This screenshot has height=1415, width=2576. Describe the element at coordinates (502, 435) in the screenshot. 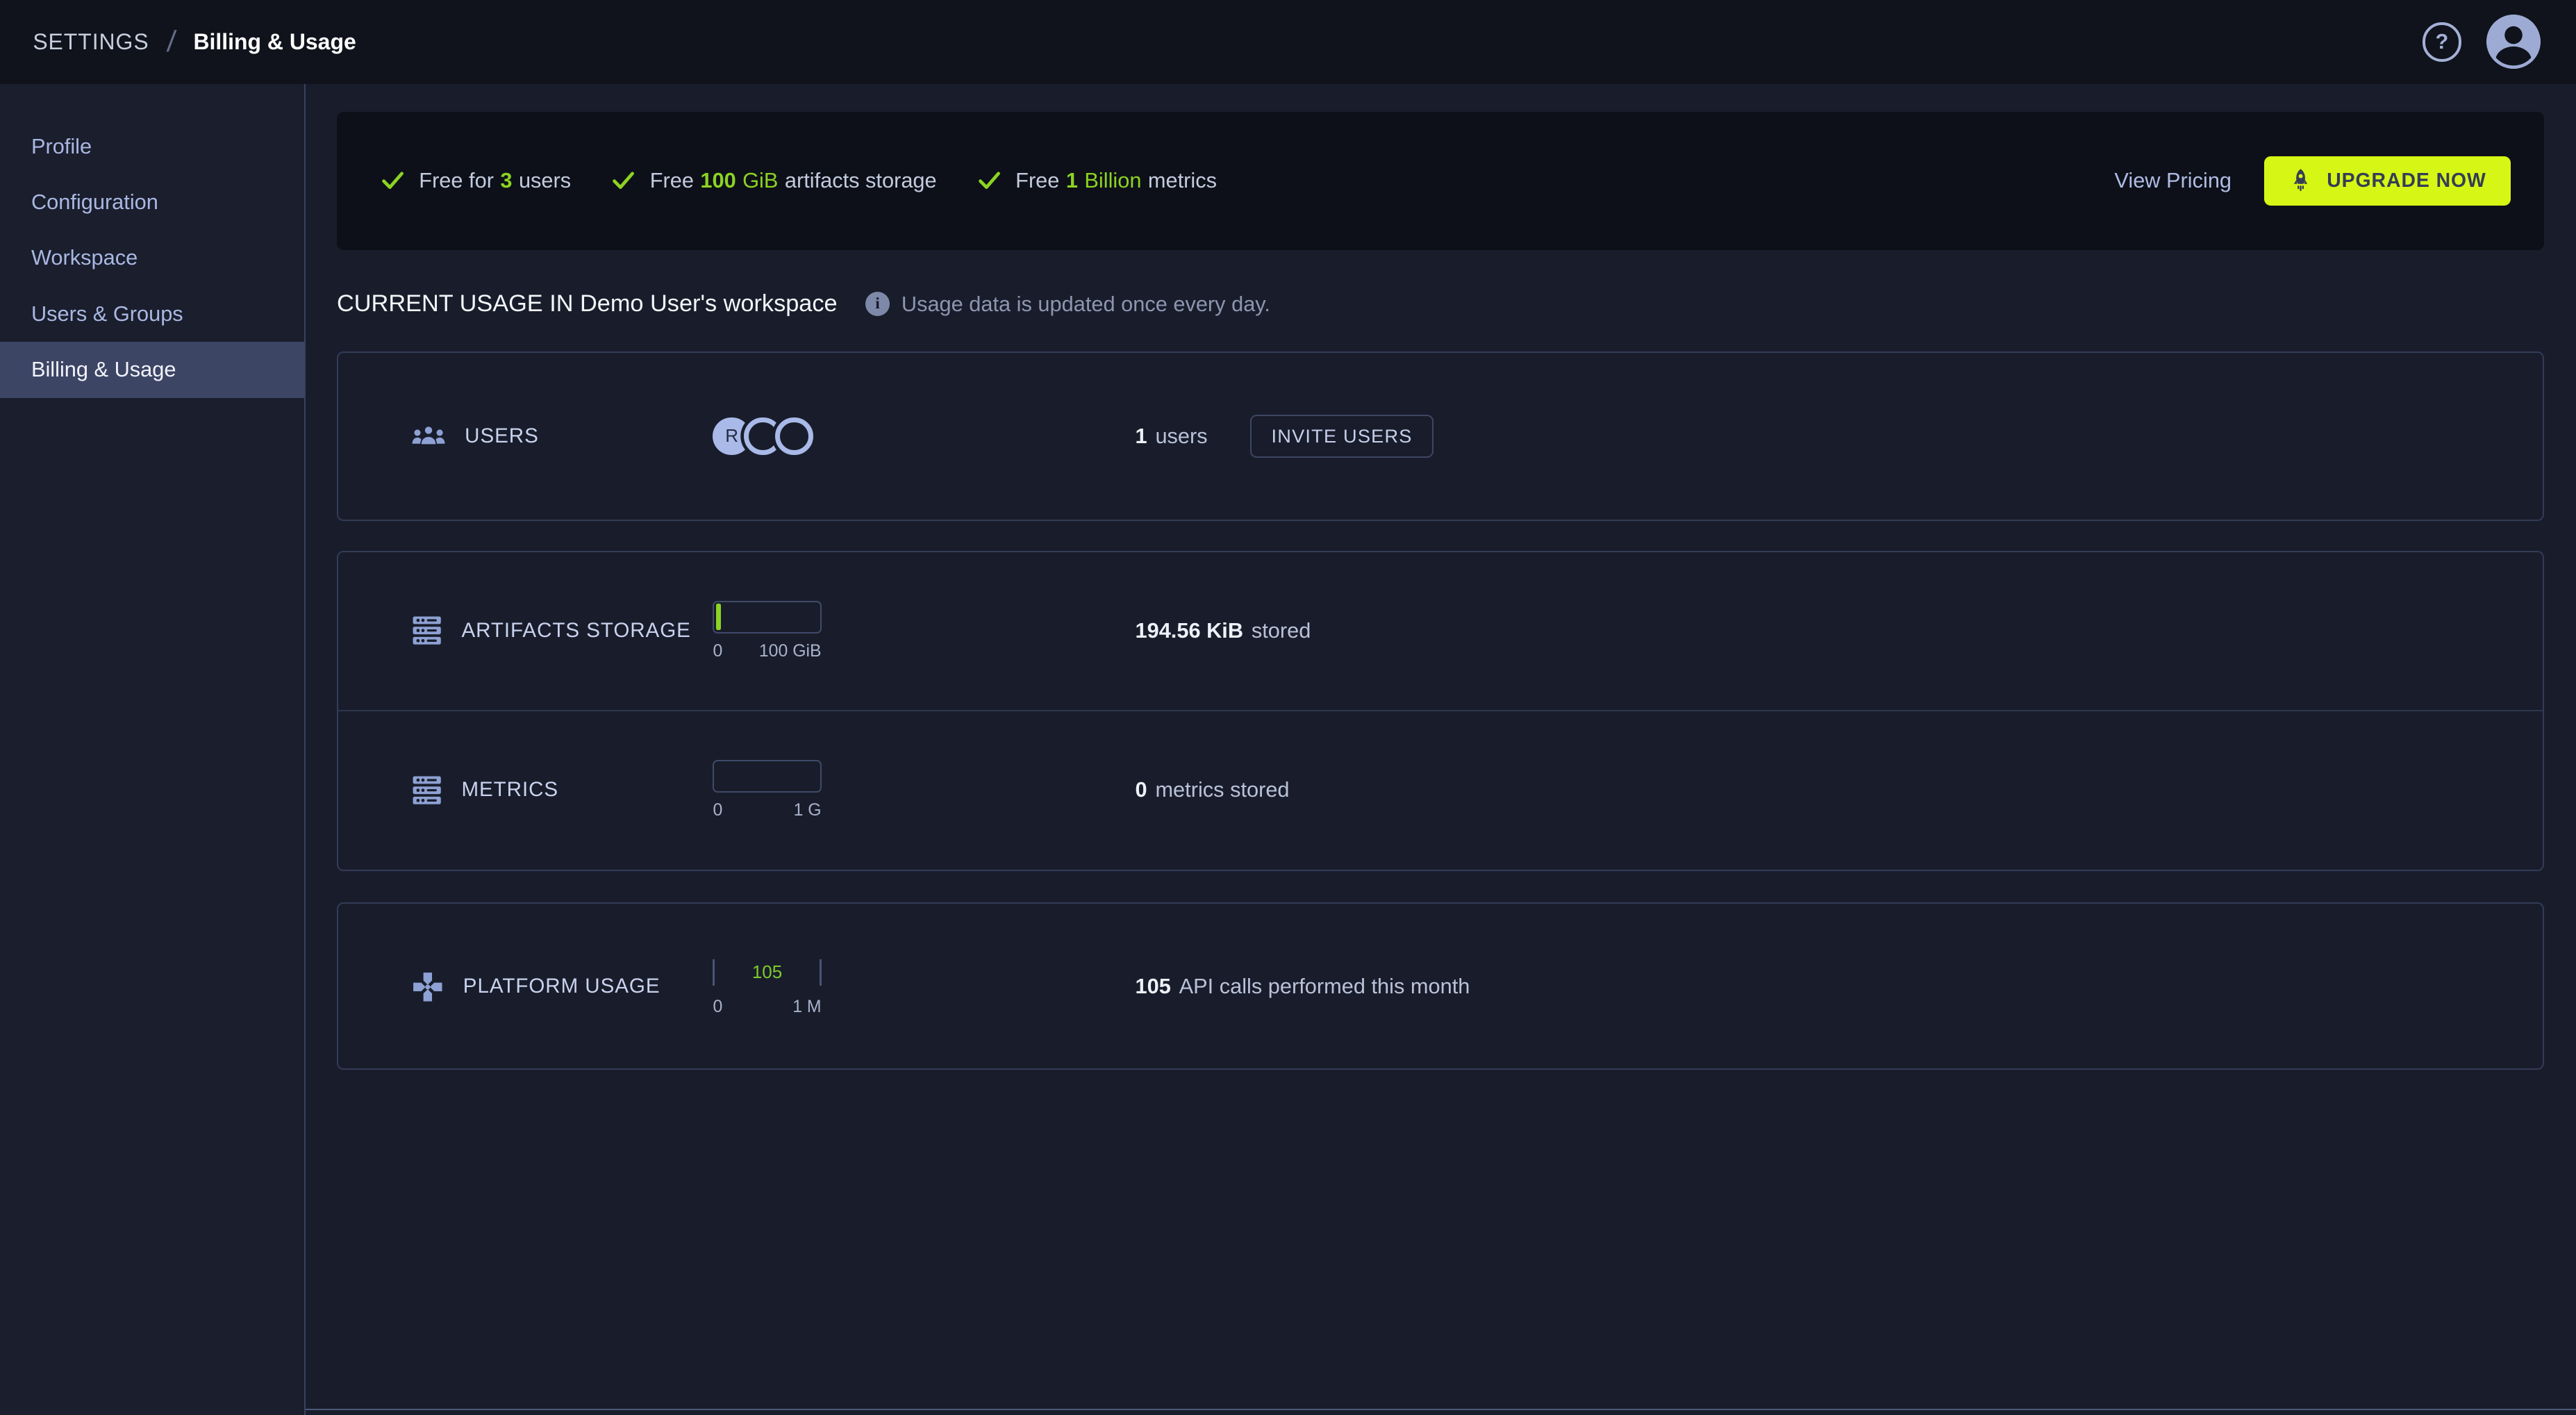

I see `users-label: USERS` at that location.